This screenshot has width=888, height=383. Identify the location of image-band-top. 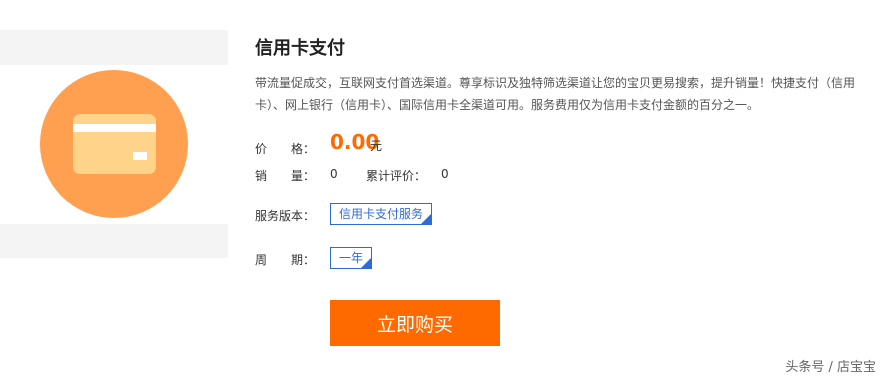
(114, 47).